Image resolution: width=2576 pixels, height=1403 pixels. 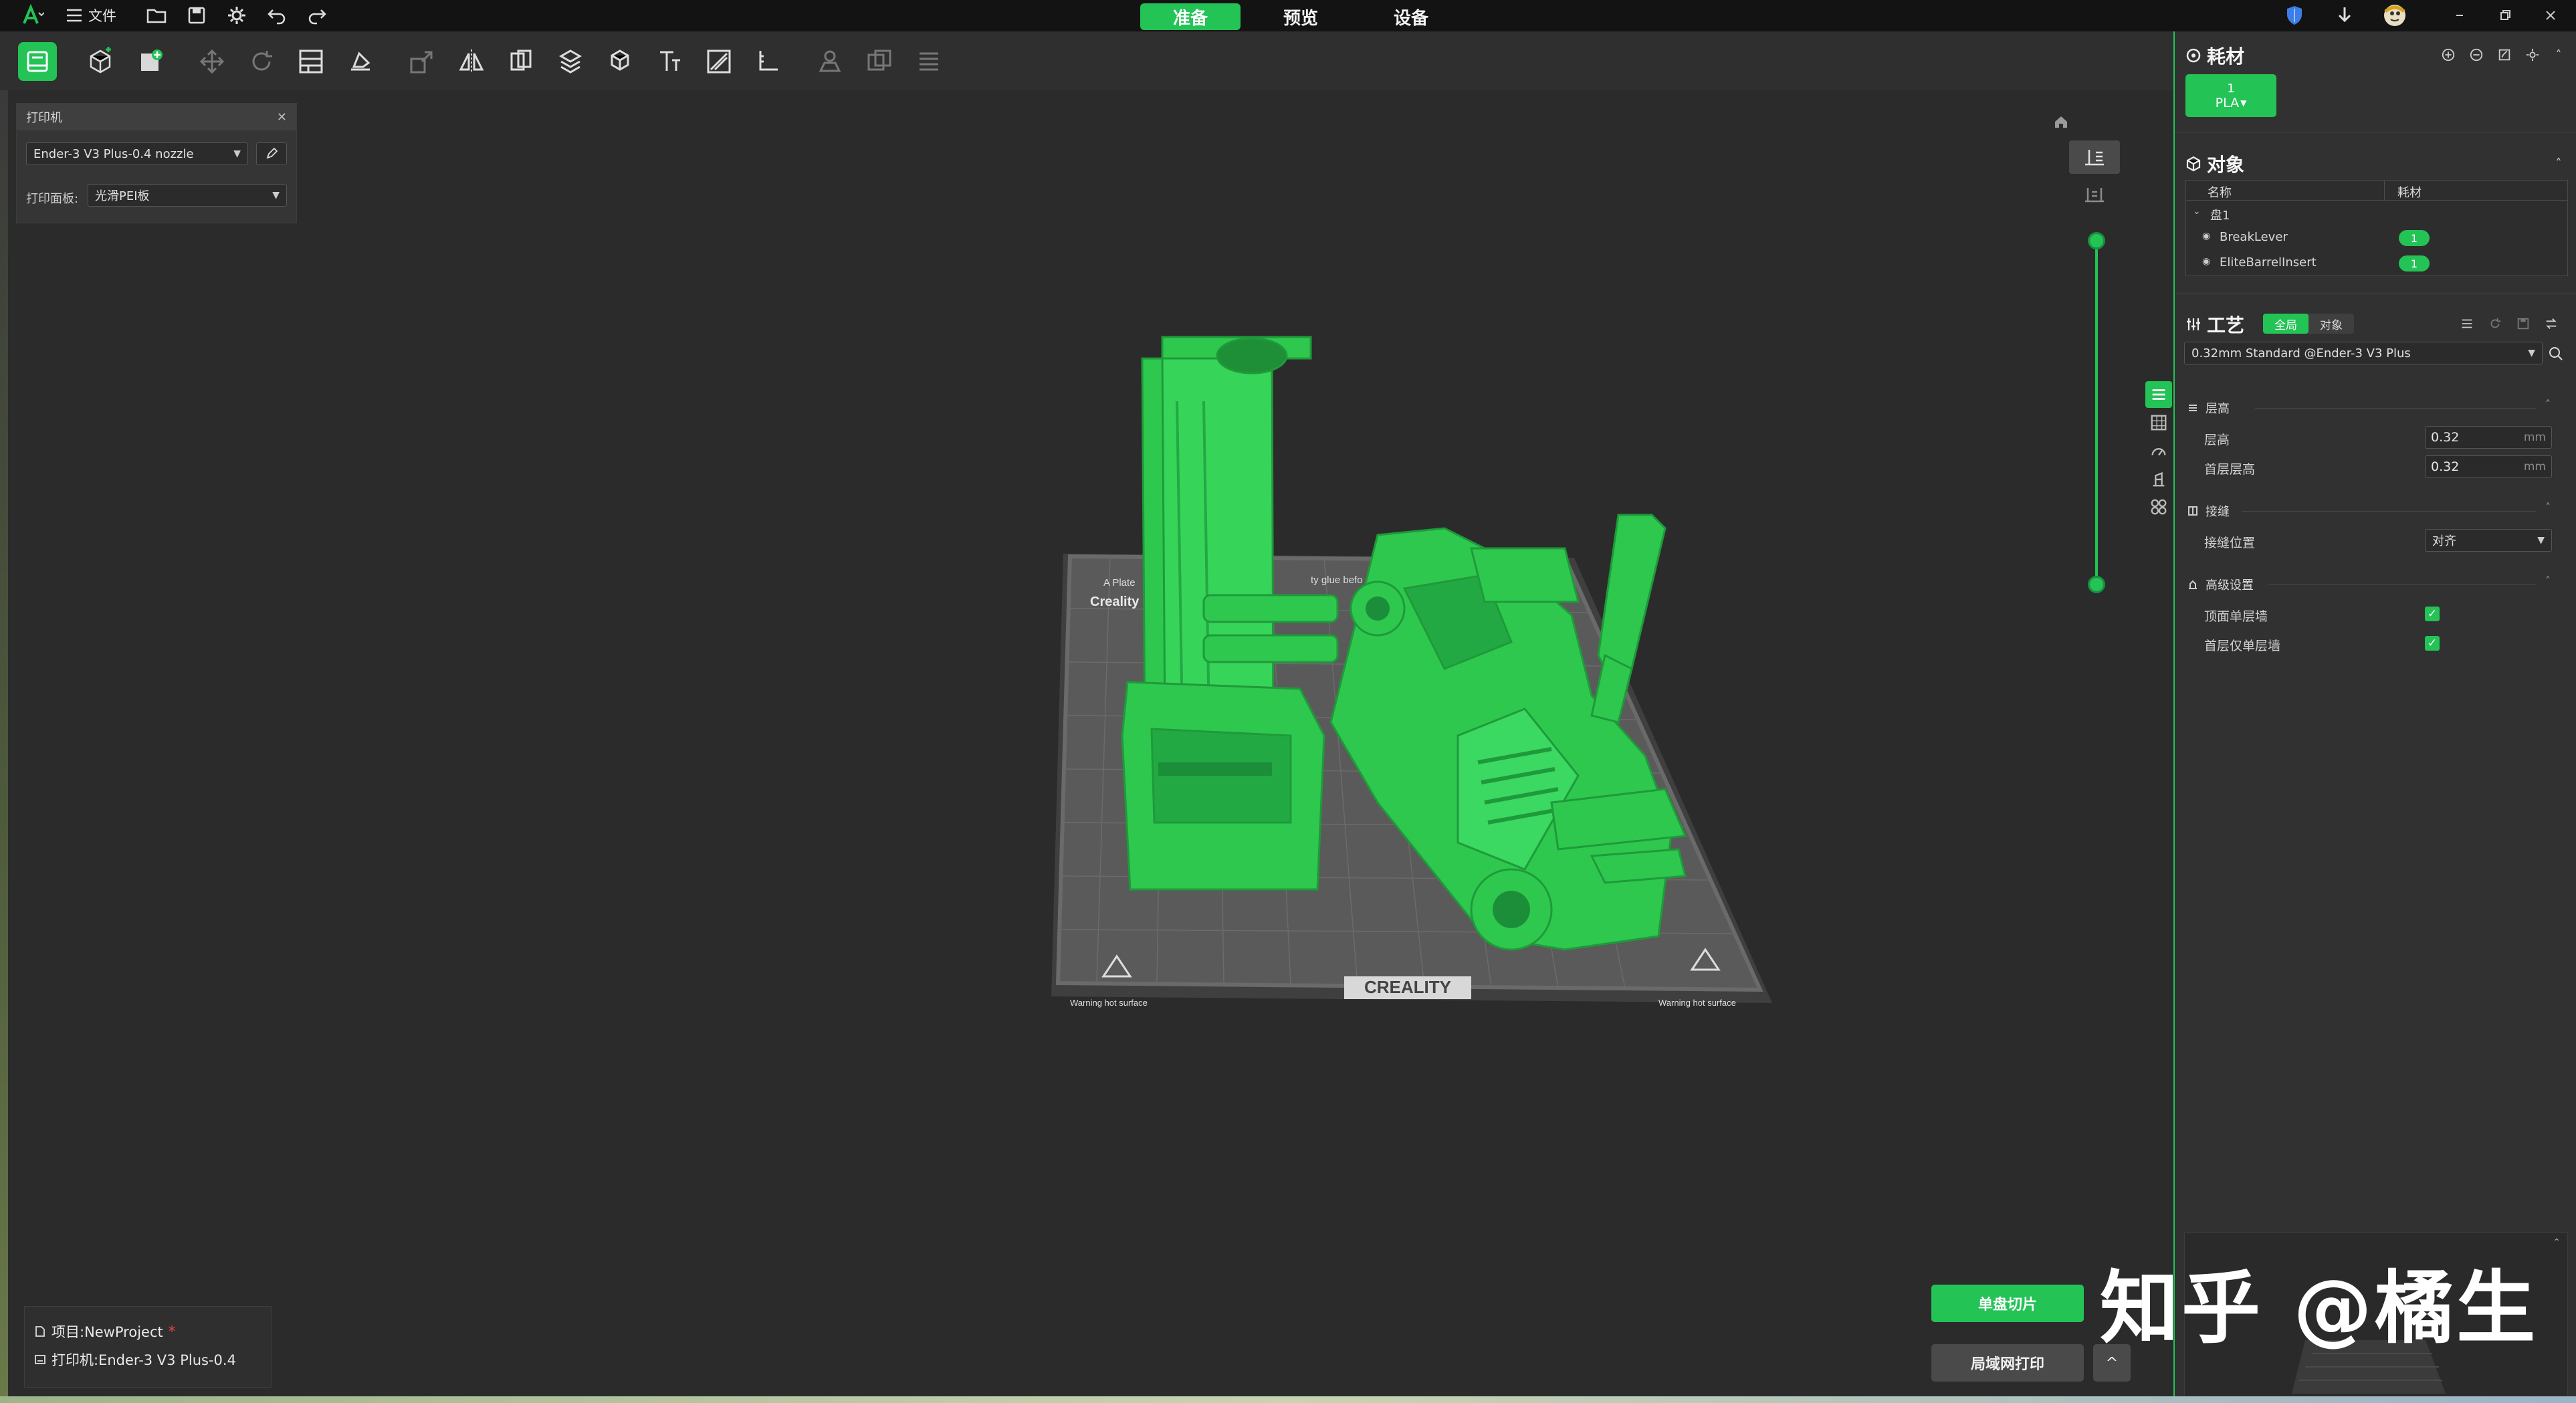 I want to click on measure-view-icon, so click(x=2095, y=194).